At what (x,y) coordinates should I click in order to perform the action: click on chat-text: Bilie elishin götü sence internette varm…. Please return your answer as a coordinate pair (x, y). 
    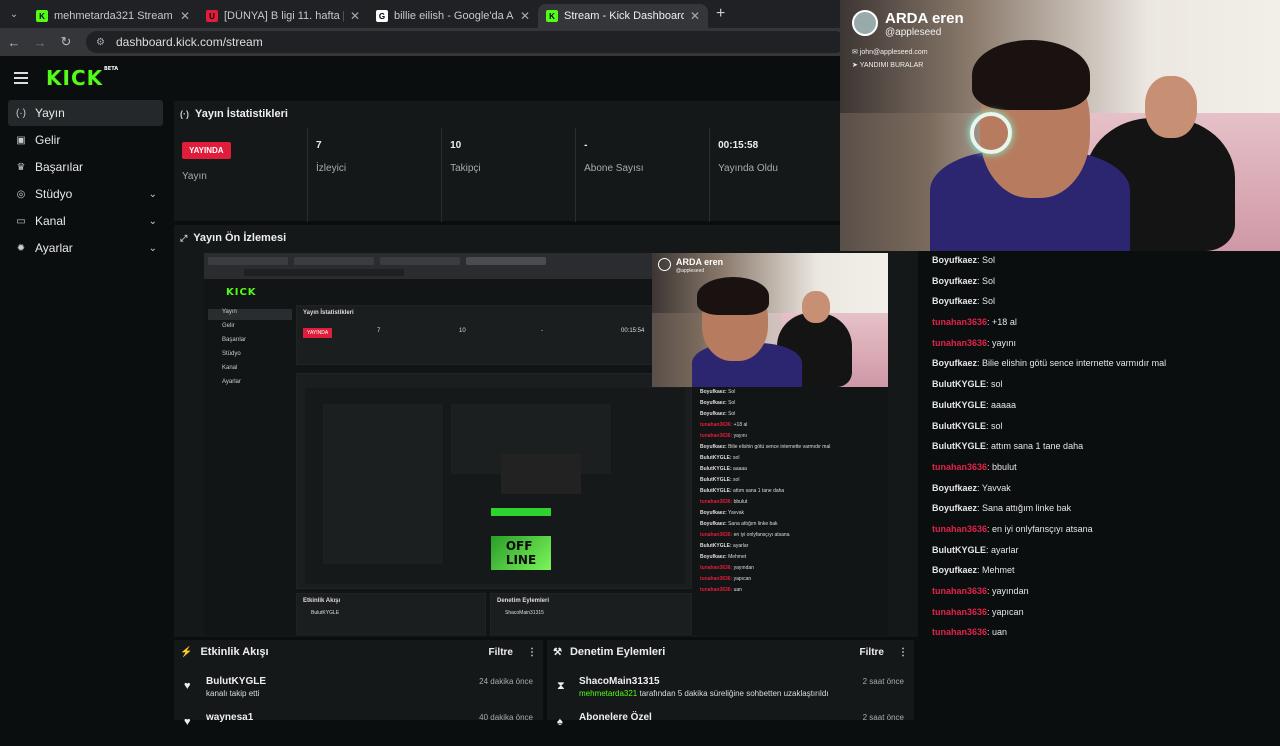
    Looking at the image, I should click on (1074, 363).